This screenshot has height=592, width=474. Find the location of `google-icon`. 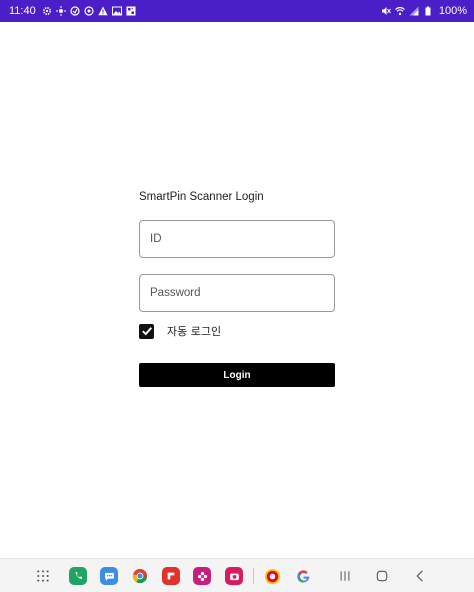

google-icon is located at coordinates (303, 576).